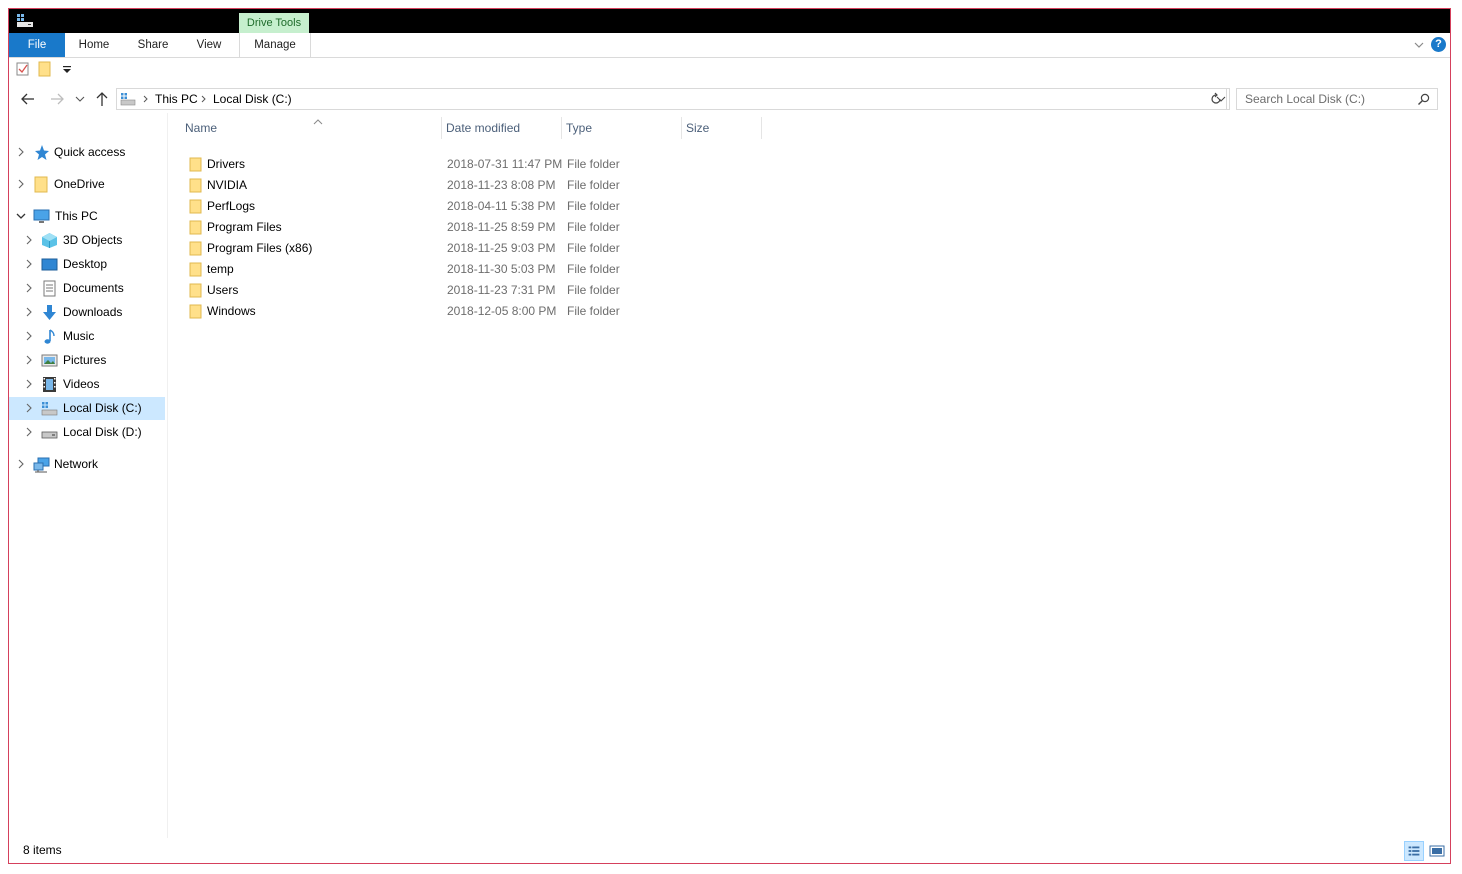 Image resolution: width=1462 pixels, height=874 pixels. Describe the element at coordinates (67, 69) in the screenshot. I see `customize-toolbar-icon` at that location.